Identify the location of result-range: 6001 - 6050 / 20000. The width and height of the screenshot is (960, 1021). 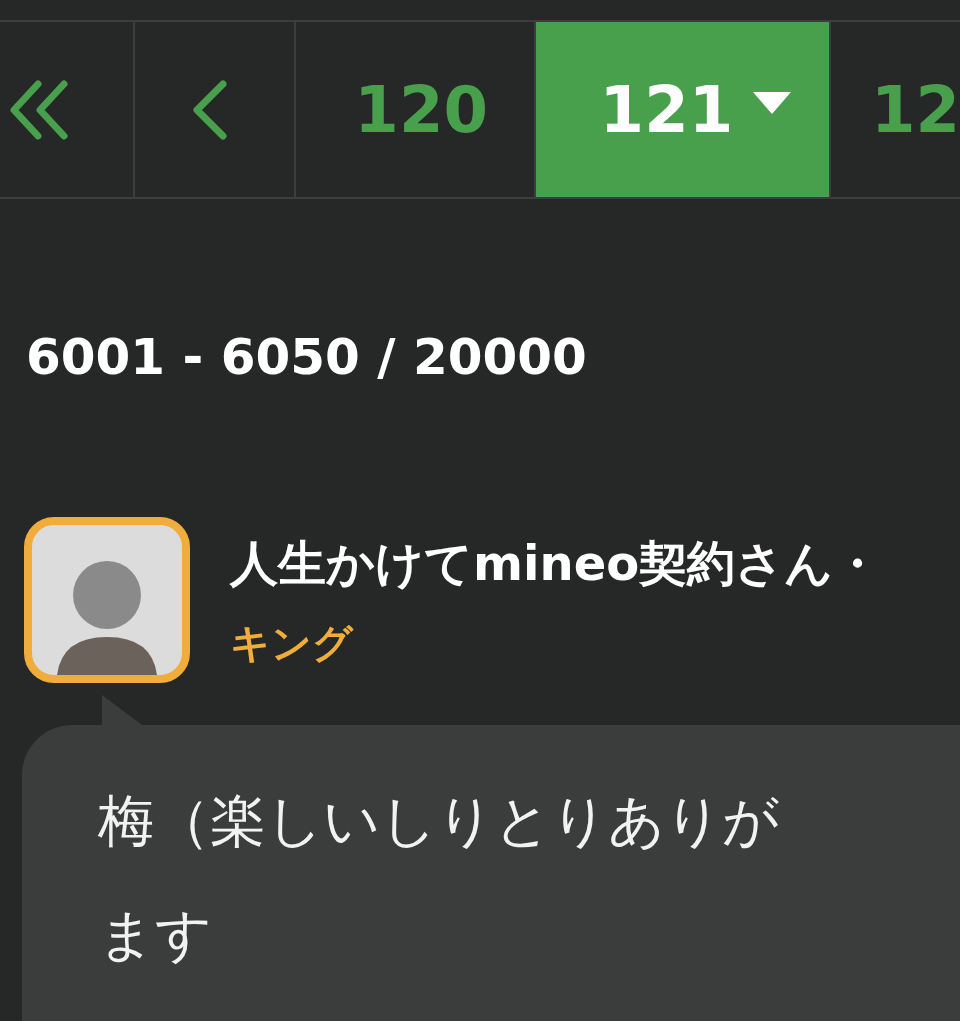
(307, 357).